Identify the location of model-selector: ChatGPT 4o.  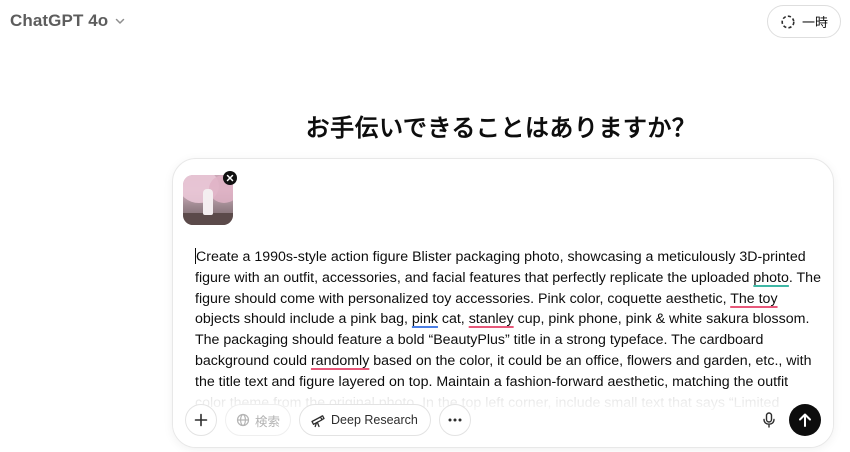
(68, 21).